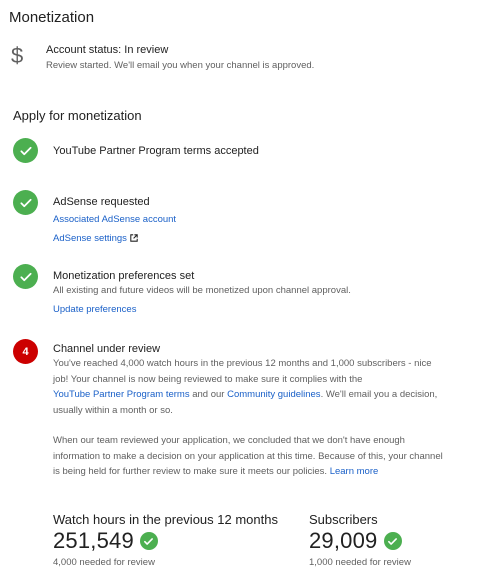  I want to click on dollar-icon: $, so click(17, 55).